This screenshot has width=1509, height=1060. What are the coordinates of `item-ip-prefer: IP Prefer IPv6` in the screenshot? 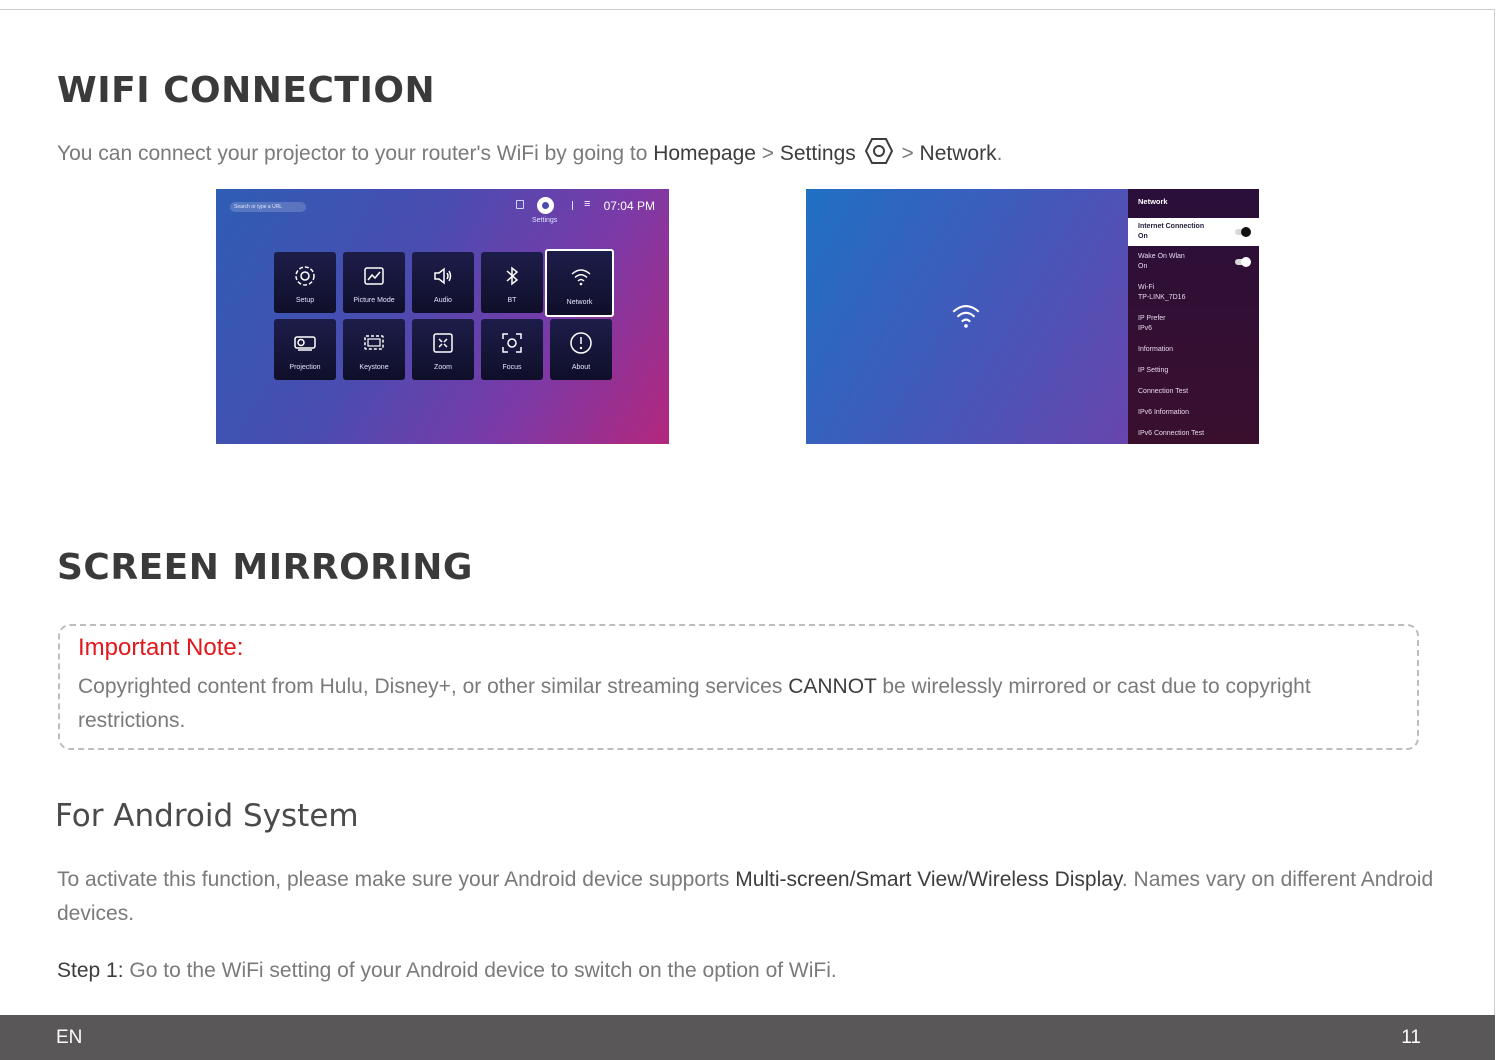 It's located at (1152, 323).